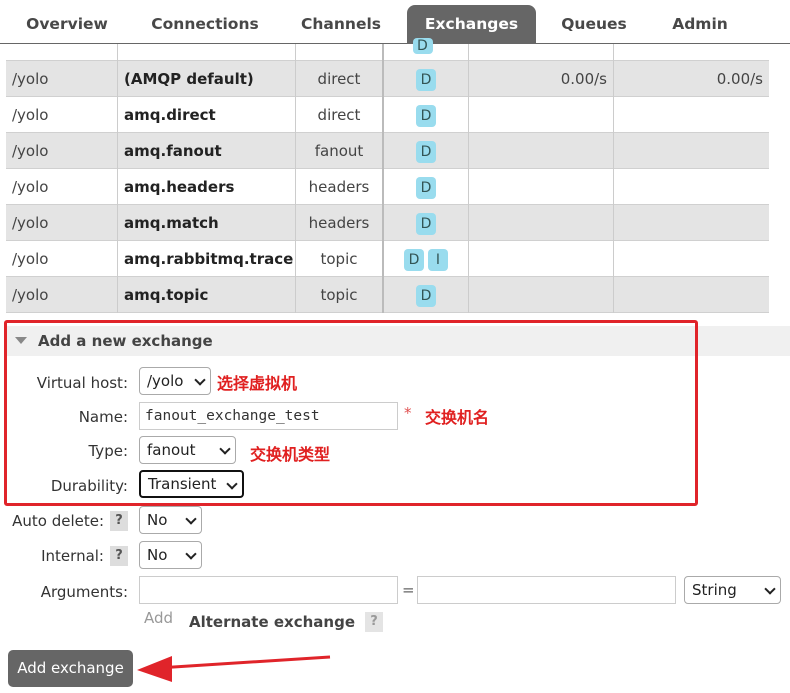  What do you see at coordinates (234, 668) in the screenshot?
I see `annotation-arrow-icon` at bounding box center [234, 668].